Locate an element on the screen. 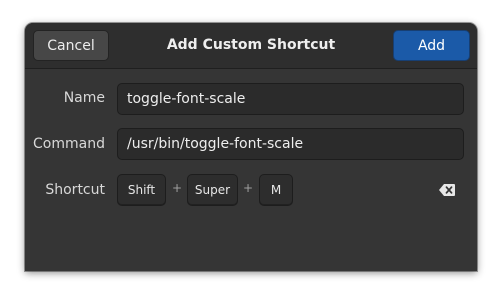 This screenshot has width=503, height=300. command-input: /usr/bin/toggle-font-scale is located at coordinates (290, 144).